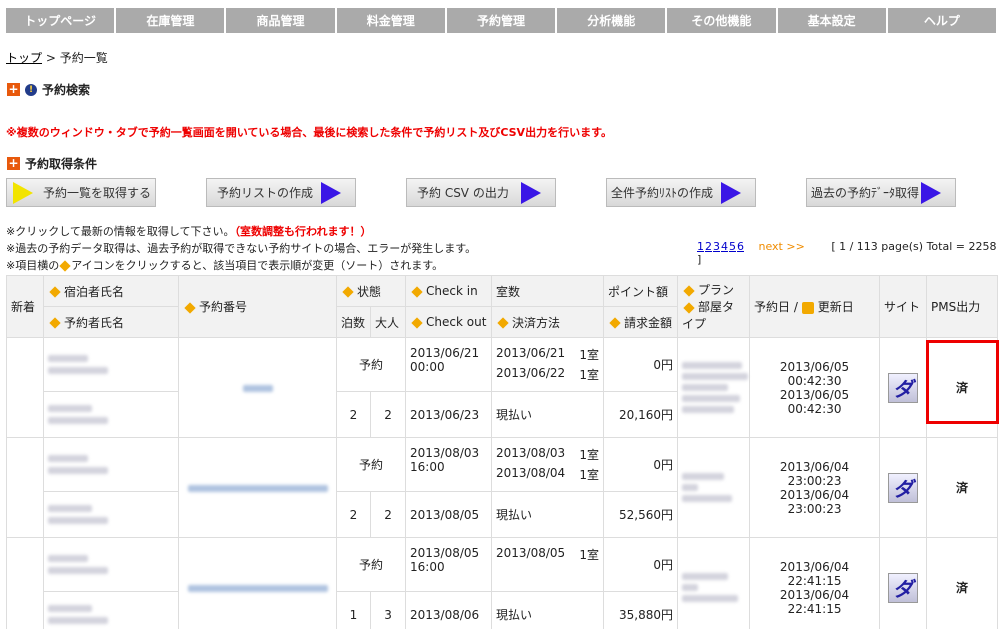 The image size is (1004, 629). What do you see at coordinates (371, 291) in the screenshot?
I see `header-status: 状態` at bounding box center [371, 291].